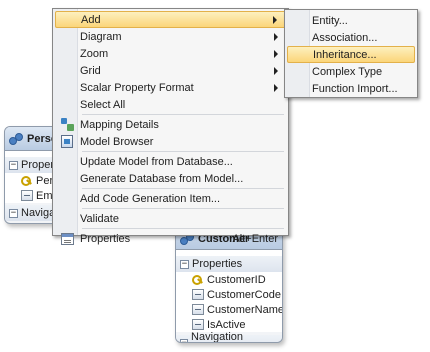 The width and height of the screenshot is (430, 352). Describe the element at coordinates (119, 124) in the screenshot. I see `menu-item-label: Mapping Details` at that location.